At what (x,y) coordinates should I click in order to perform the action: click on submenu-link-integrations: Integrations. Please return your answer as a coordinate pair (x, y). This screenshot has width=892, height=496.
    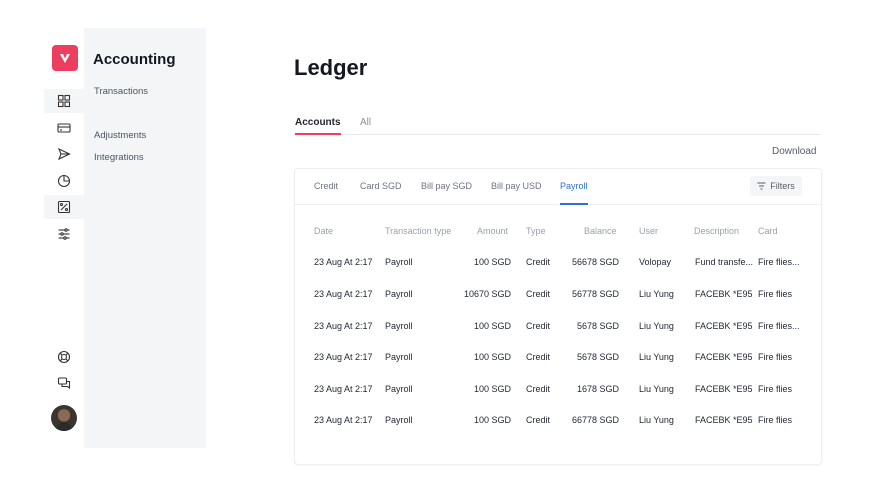
    Looking at the image, I should click on (119, 157).